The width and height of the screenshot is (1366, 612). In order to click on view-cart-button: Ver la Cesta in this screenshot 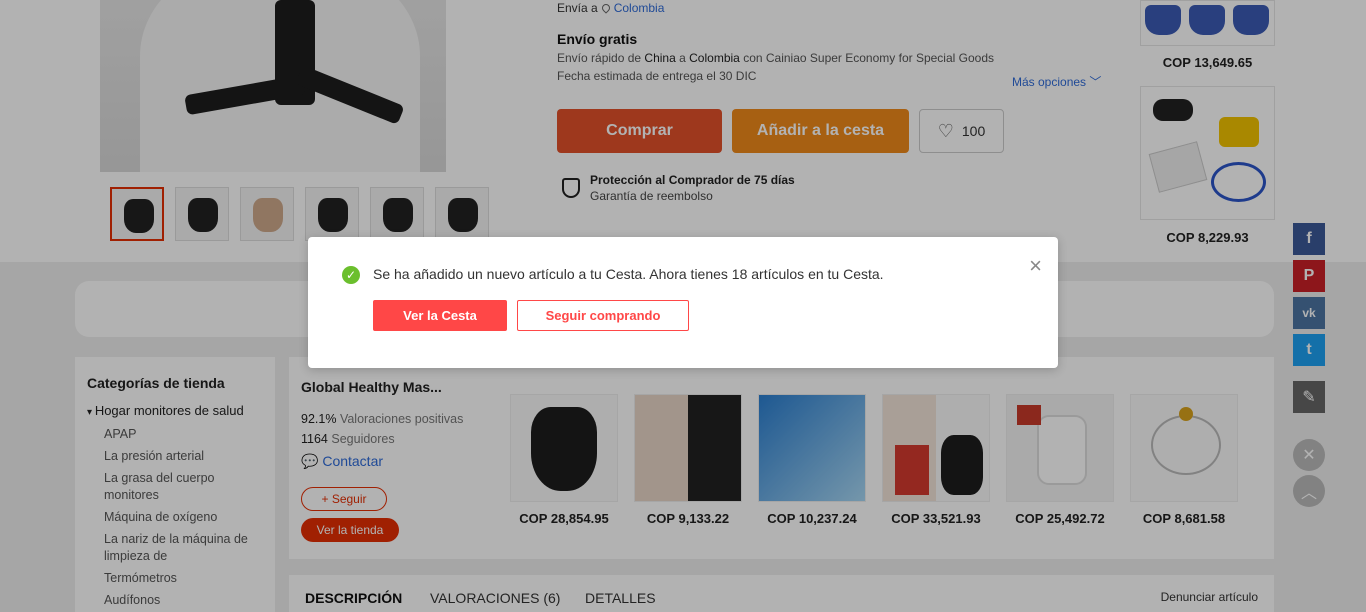, I will do `click(440, 315)`.